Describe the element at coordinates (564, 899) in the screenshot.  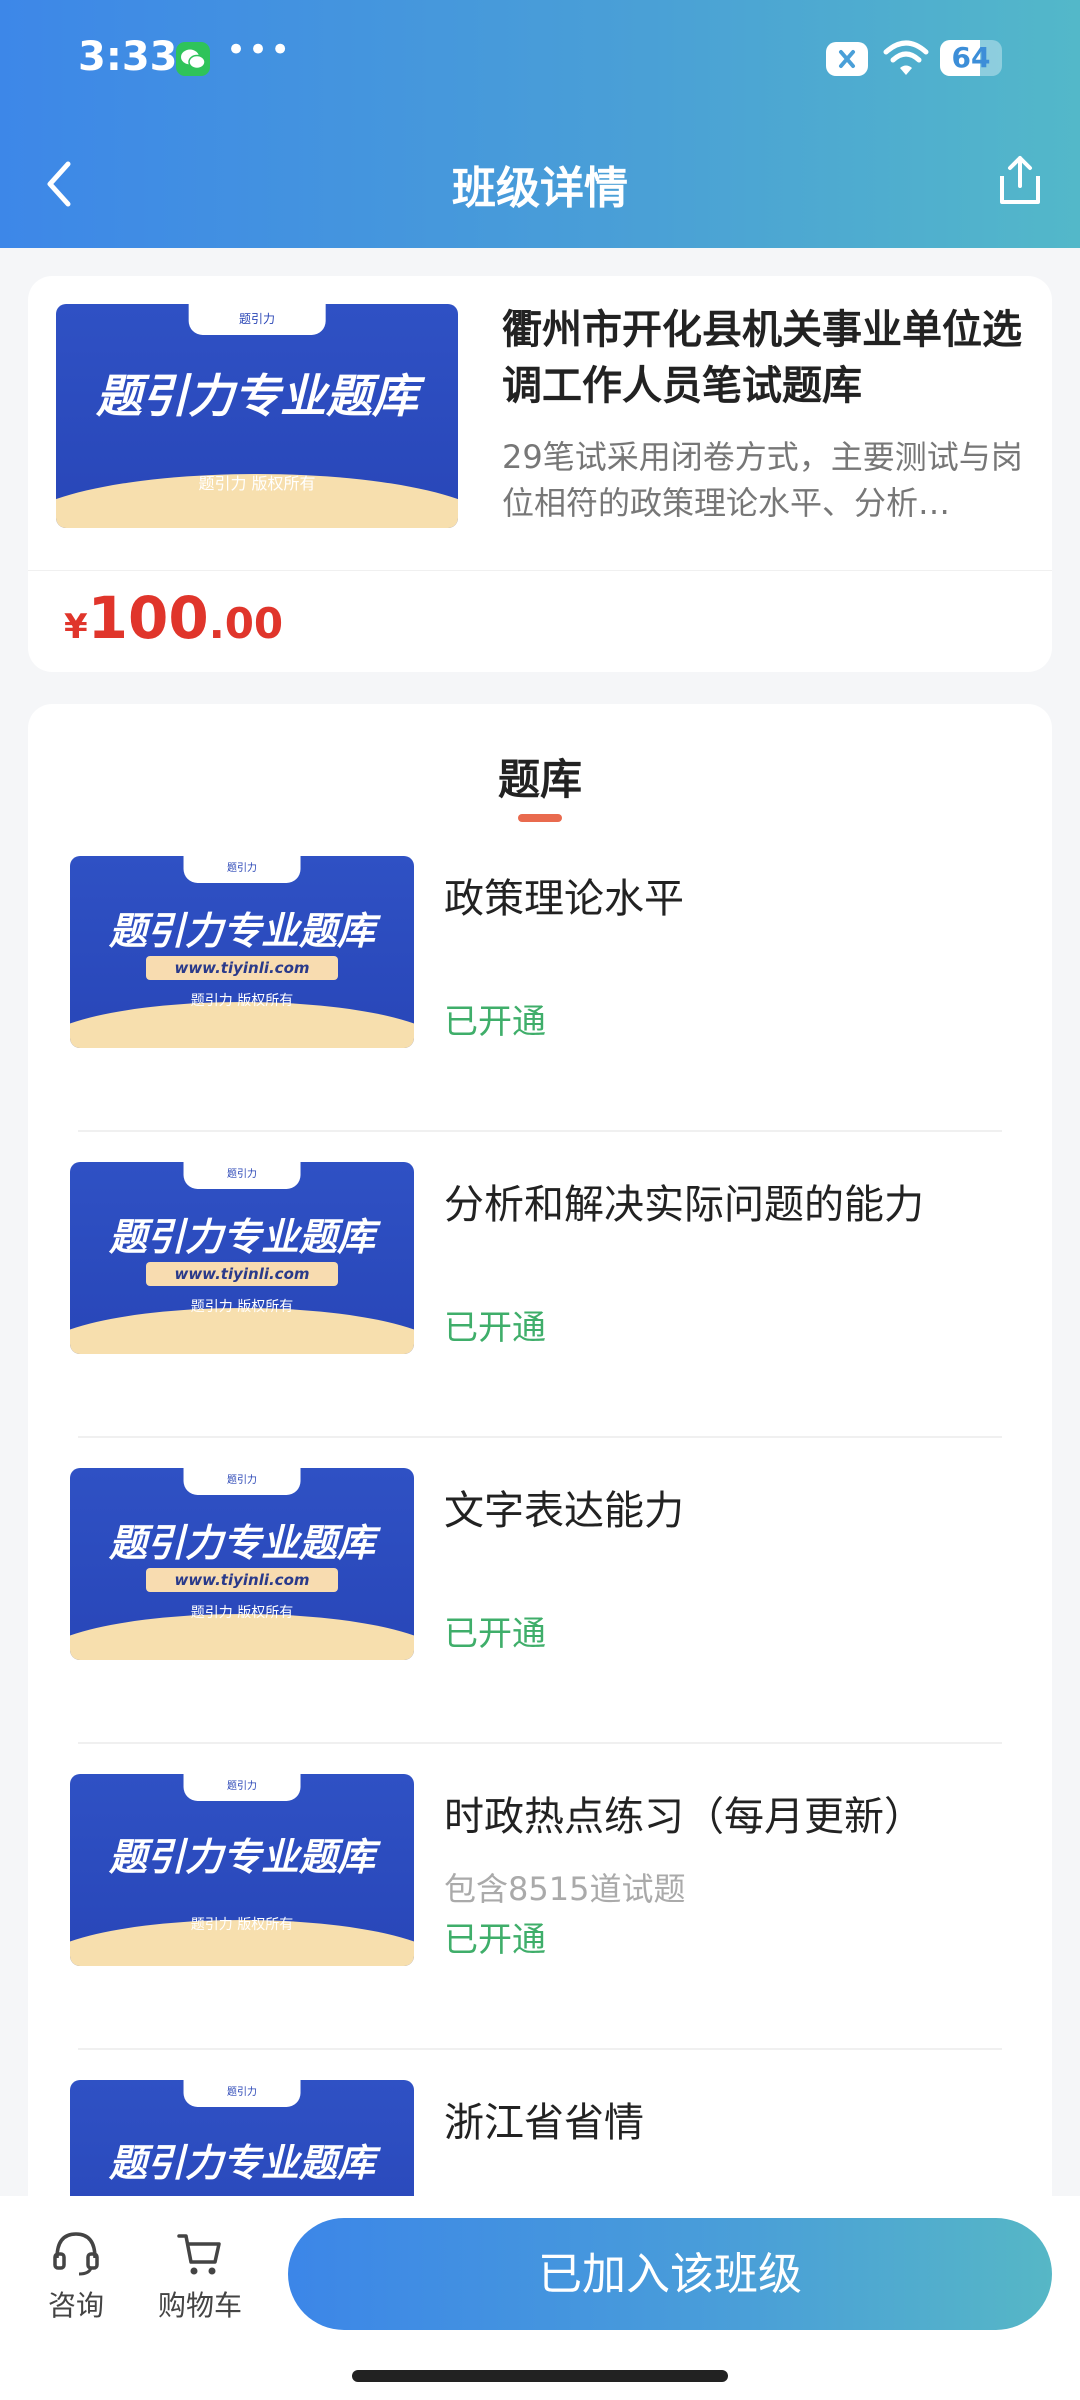
I see `bank-item-name: 政策理论水平` at that location.